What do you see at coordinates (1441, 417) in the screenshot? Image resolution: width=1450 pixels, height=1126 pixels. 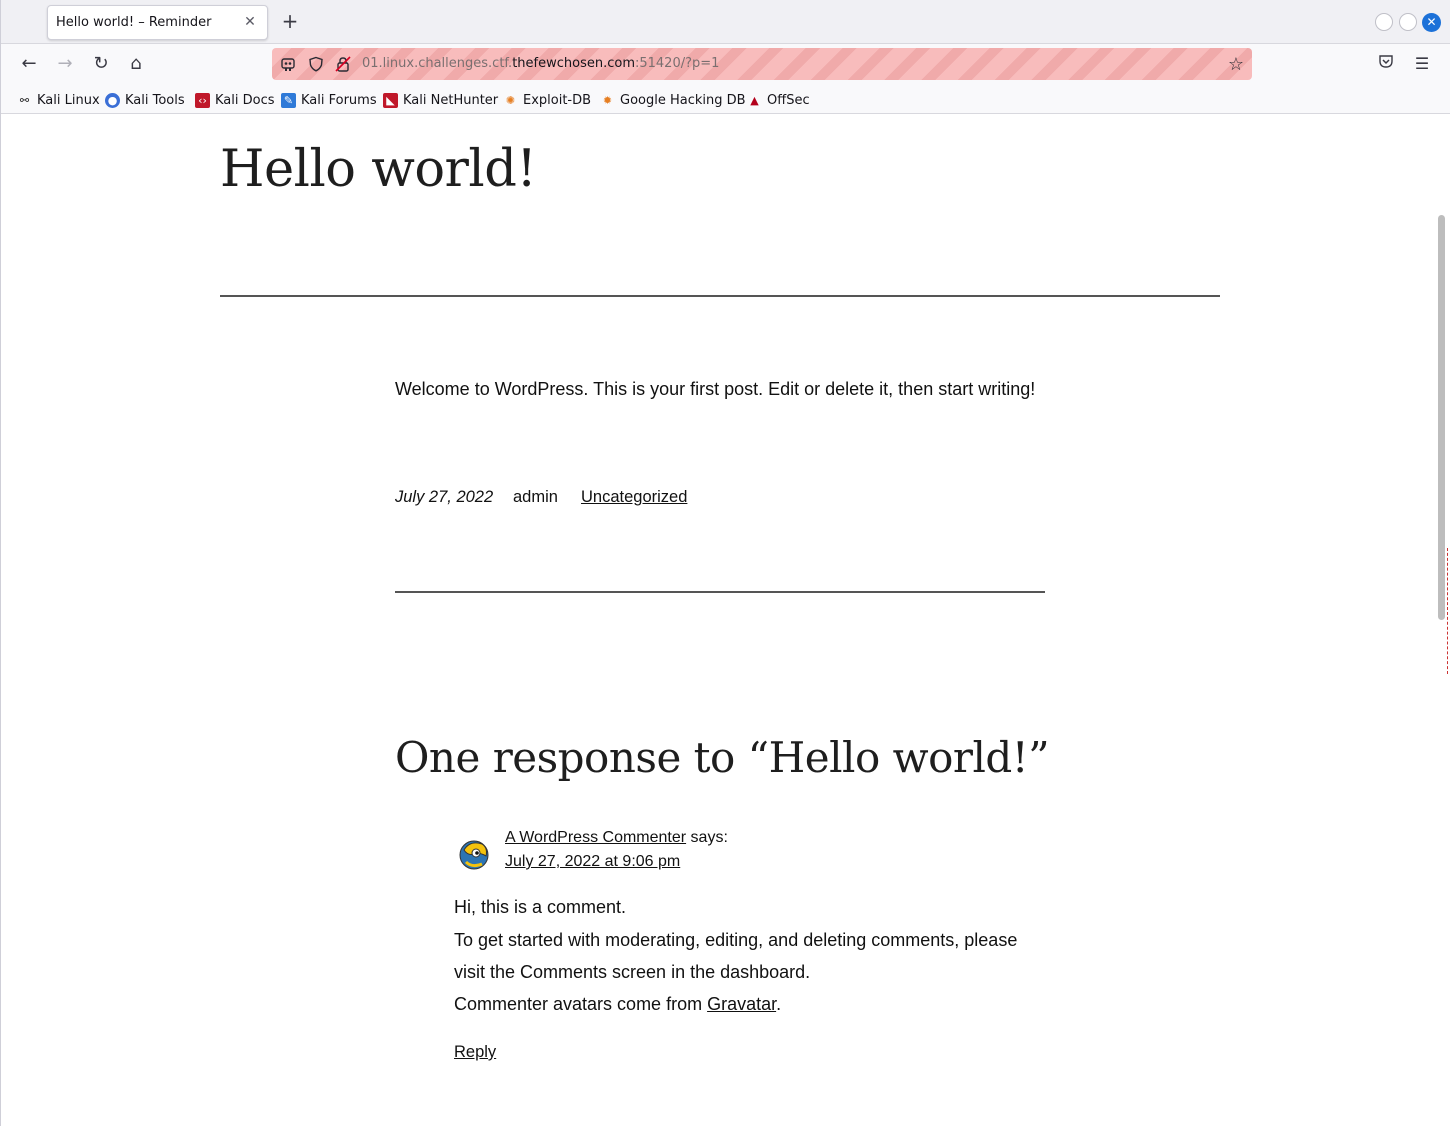 I see `scrollbar-thumb` at bounding box center [1441, 417].